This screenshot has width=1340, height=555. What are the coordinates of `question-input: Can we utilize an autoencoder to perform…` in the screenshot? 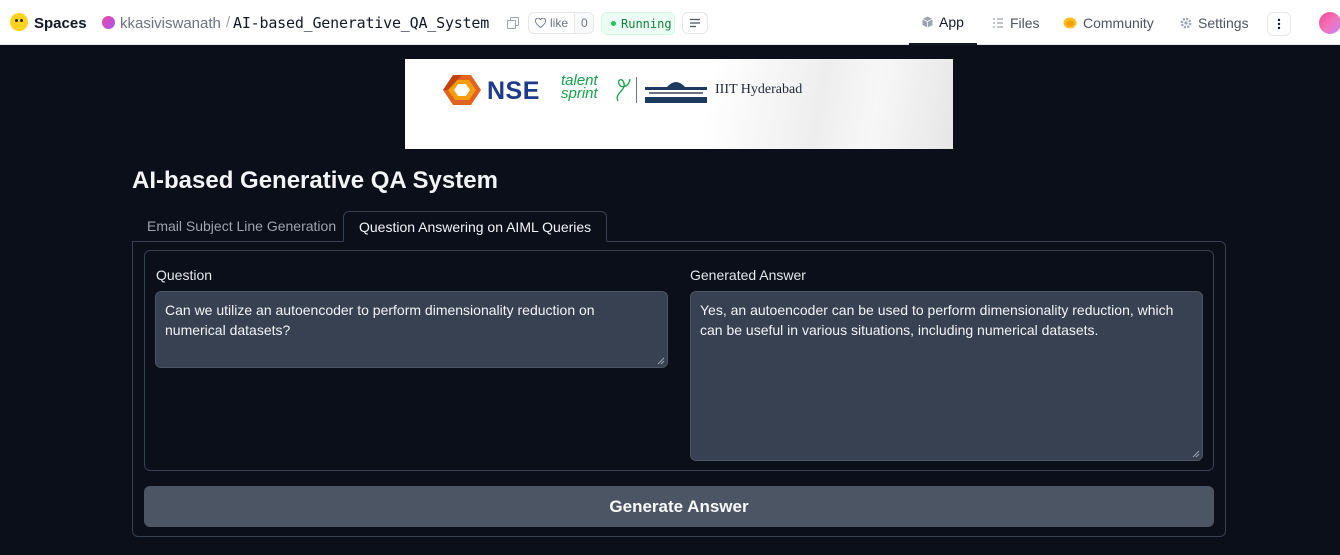 It's located at (411, 329).